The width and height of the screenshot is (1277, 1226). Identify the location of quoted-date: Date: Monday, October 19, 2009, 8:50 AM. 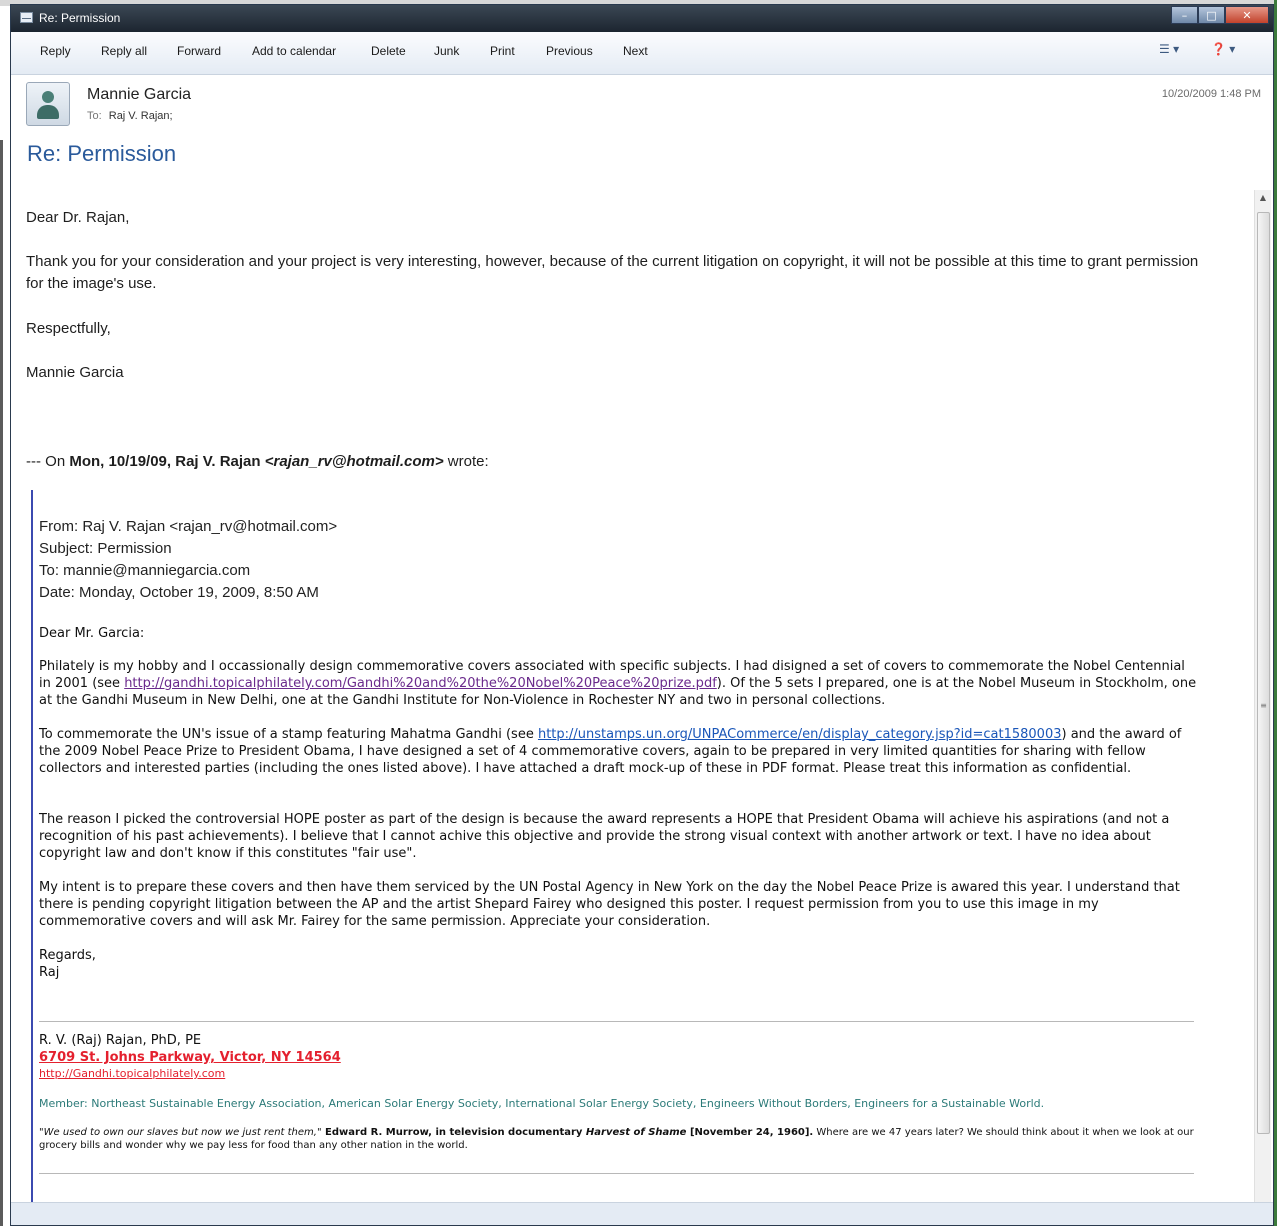
(179, 592).